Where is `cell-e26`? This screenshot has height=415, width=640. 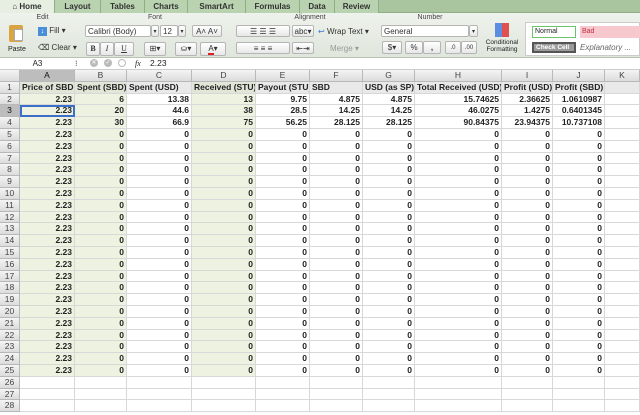 cell-e26 is located at coordinates (283, 382).